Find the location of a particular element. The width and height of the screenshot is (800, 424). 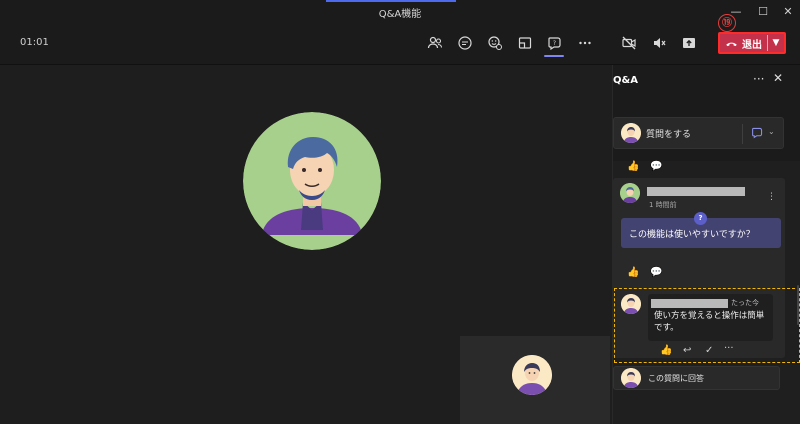

leave-button: 退出 ▼ is located at coordinates (752, 43).